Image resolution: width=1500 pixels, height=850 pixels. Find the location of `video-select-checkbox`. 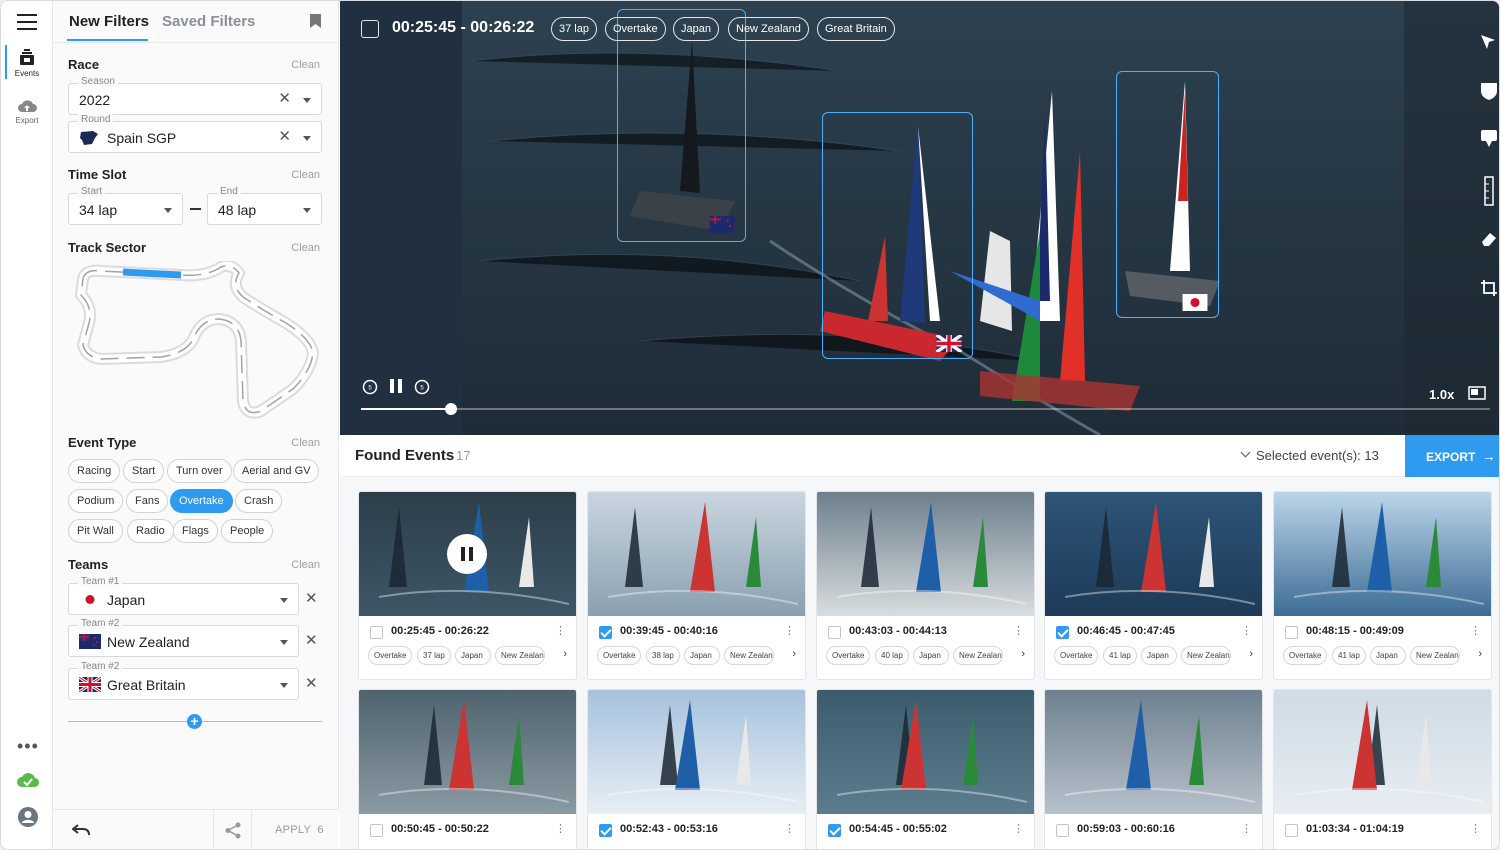

video-select-checkbox is located at coordinates (370, 29).